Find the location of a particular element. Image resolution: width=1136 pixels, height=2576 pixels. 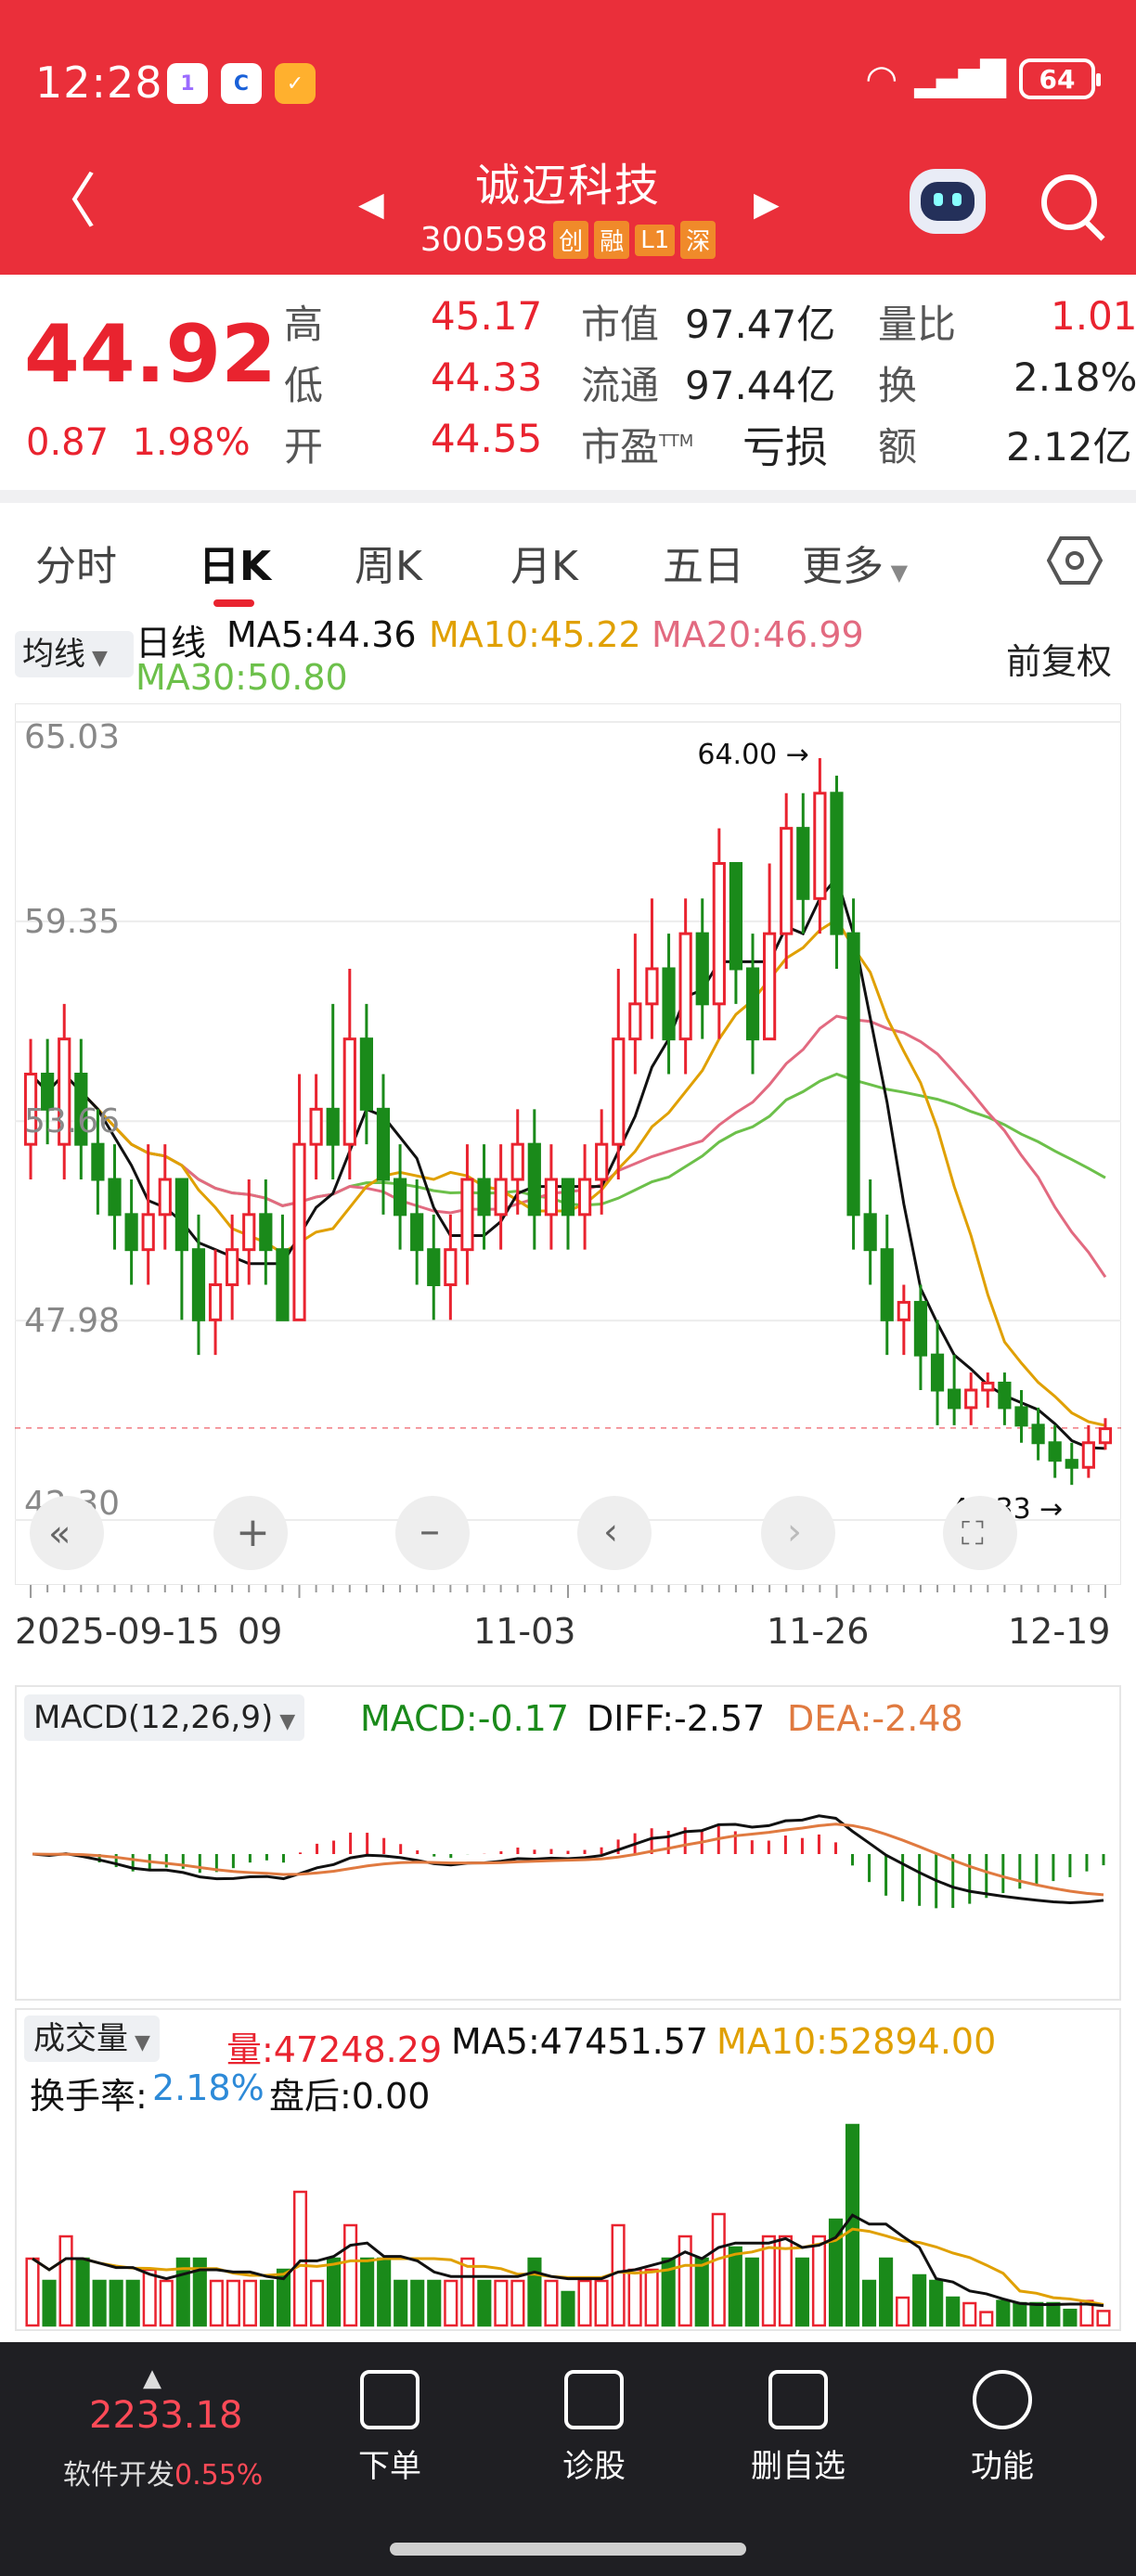

y-tick-label: 53.66 is located at coordinates (72, 1121).